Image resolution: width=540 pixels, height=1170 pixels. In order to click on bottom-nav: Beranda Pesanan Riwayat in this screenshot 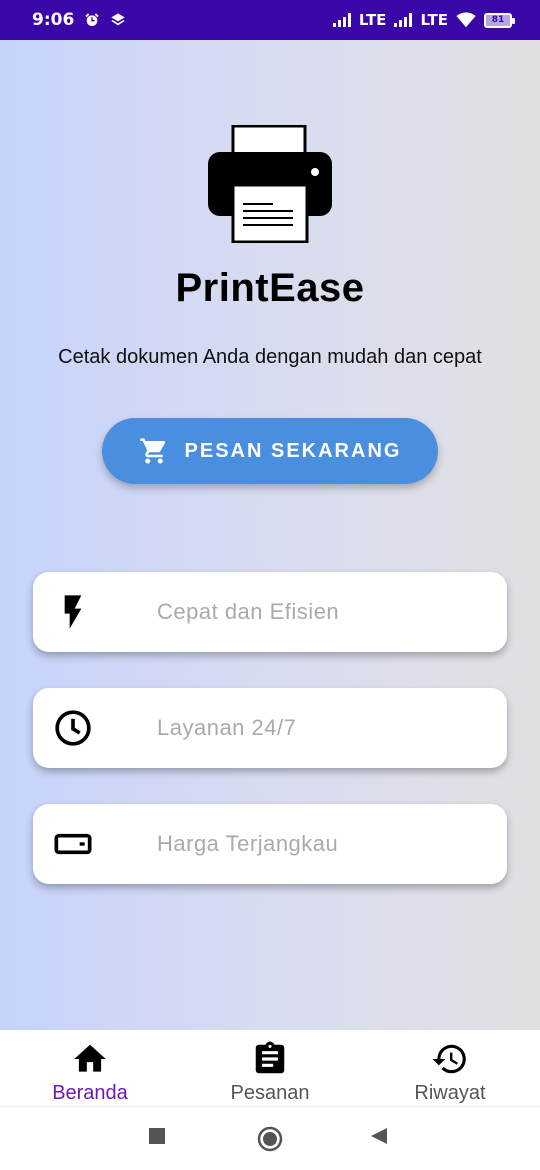, I will do `click(270, 1068)`.